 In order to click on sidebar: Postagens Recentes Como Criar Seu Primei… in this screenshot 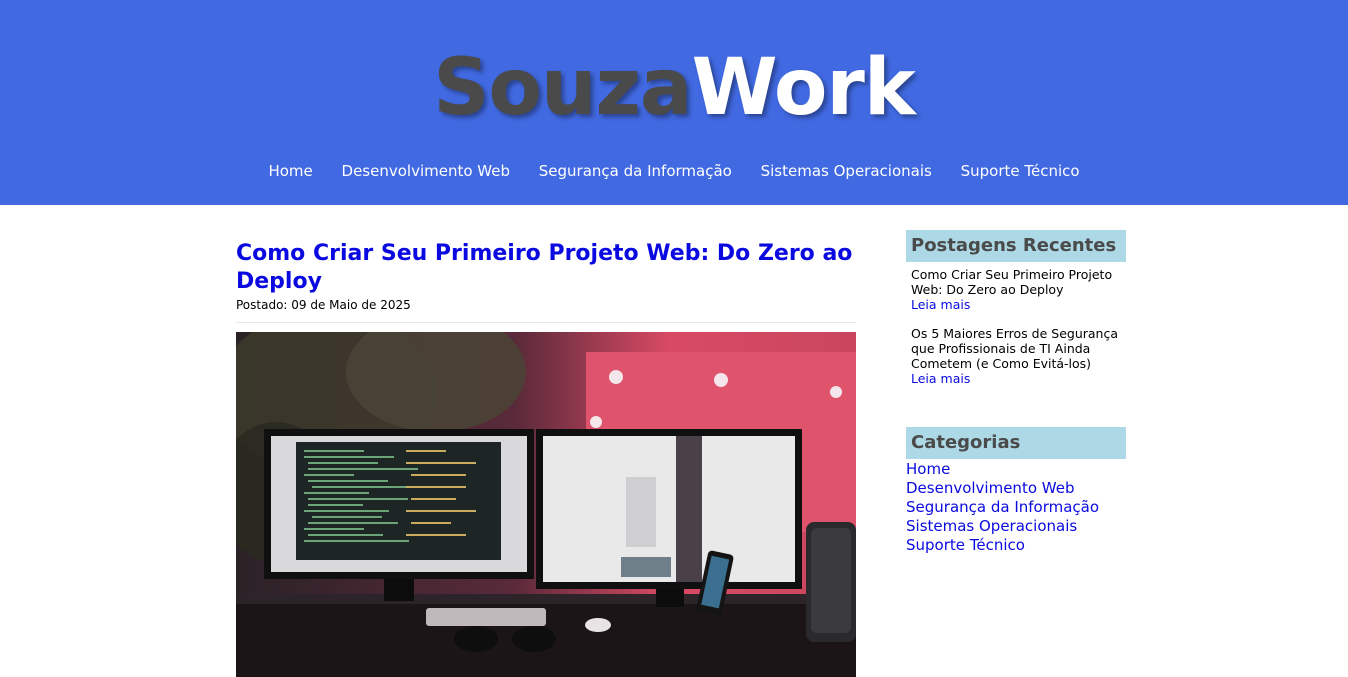, I will do `click(1016, 392)`.